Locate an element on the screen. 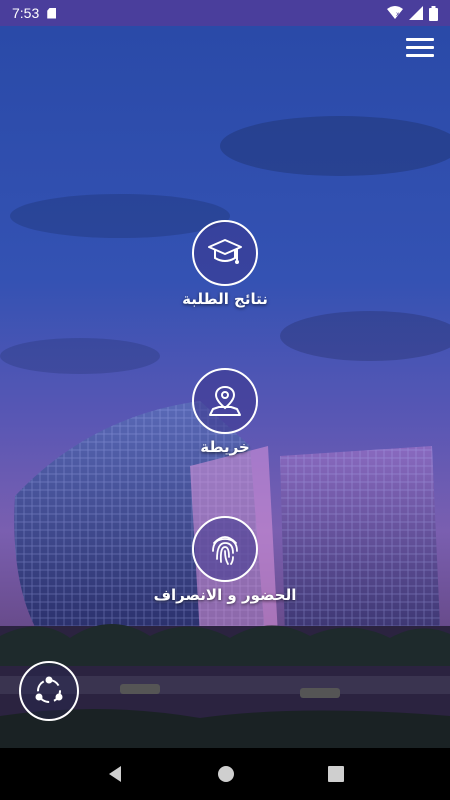  nav-item-map: خريطة is located at coordinates (225, 412).